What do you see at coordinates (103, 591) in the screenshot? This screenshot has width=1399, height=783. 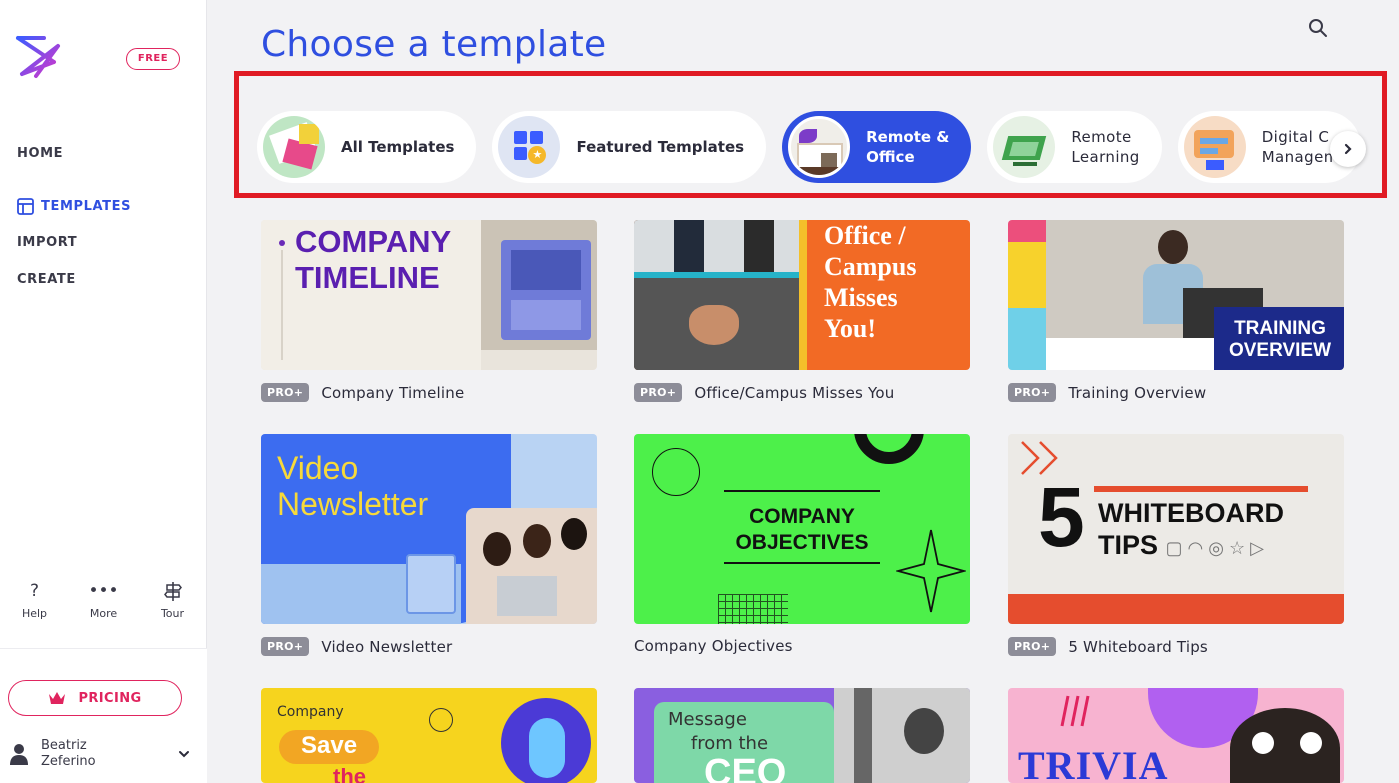 I see `ellipsis-icon: •••` at bounding box center [103, 591].